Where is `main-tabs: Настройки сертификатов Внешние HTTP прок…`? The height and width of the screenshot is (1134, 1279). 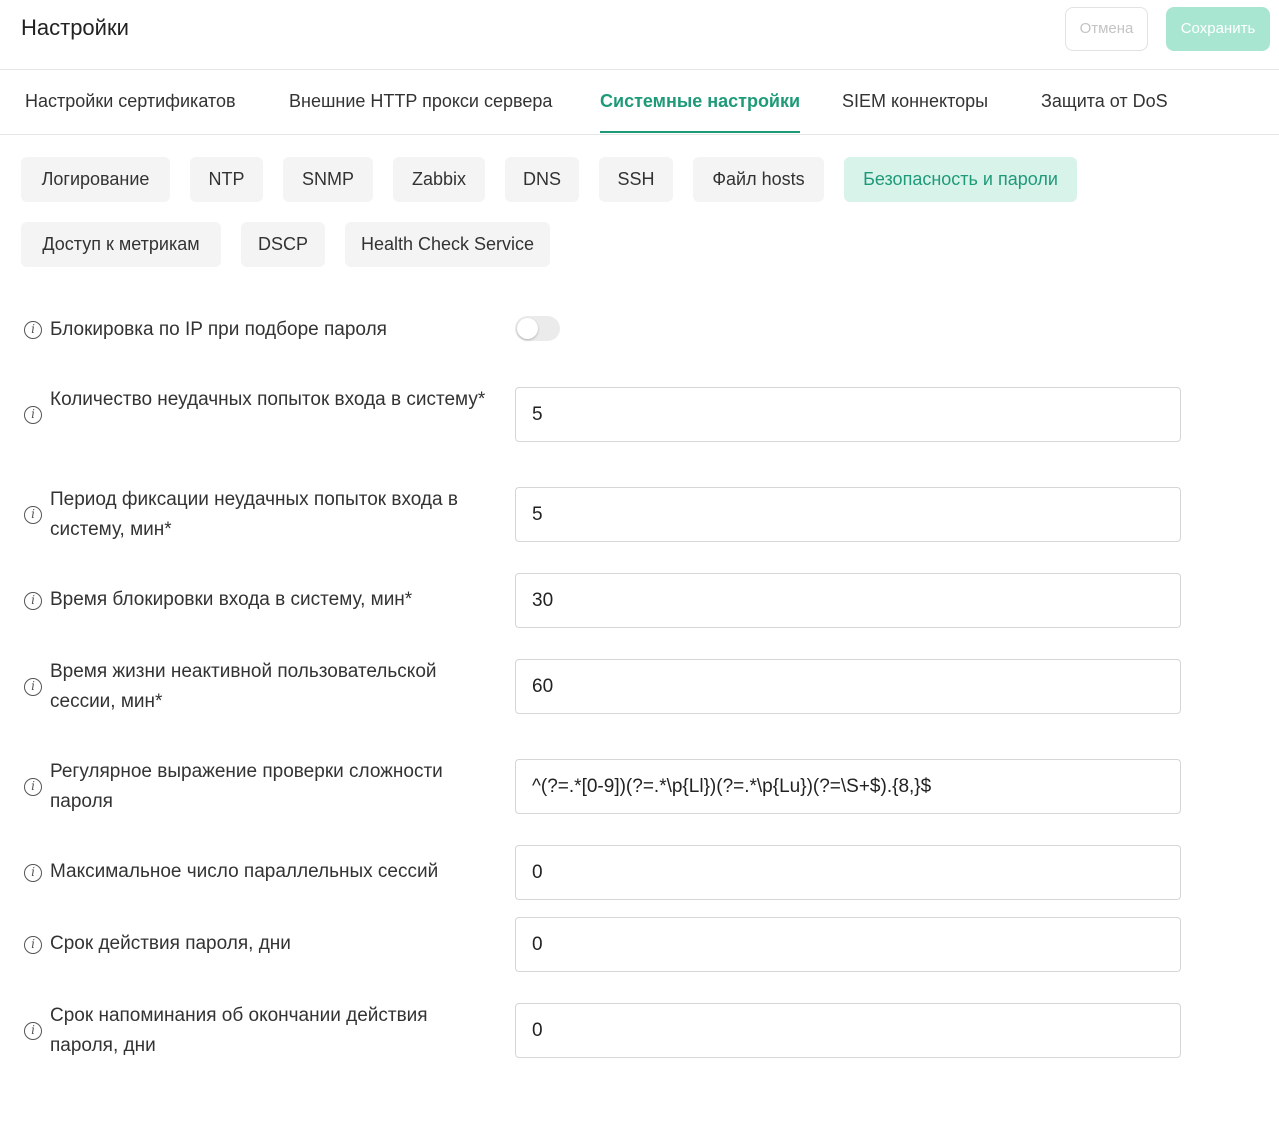 main-tabs: Настройки сертификатов Внешние HTTP прок… is located at coordinates (639, 102).